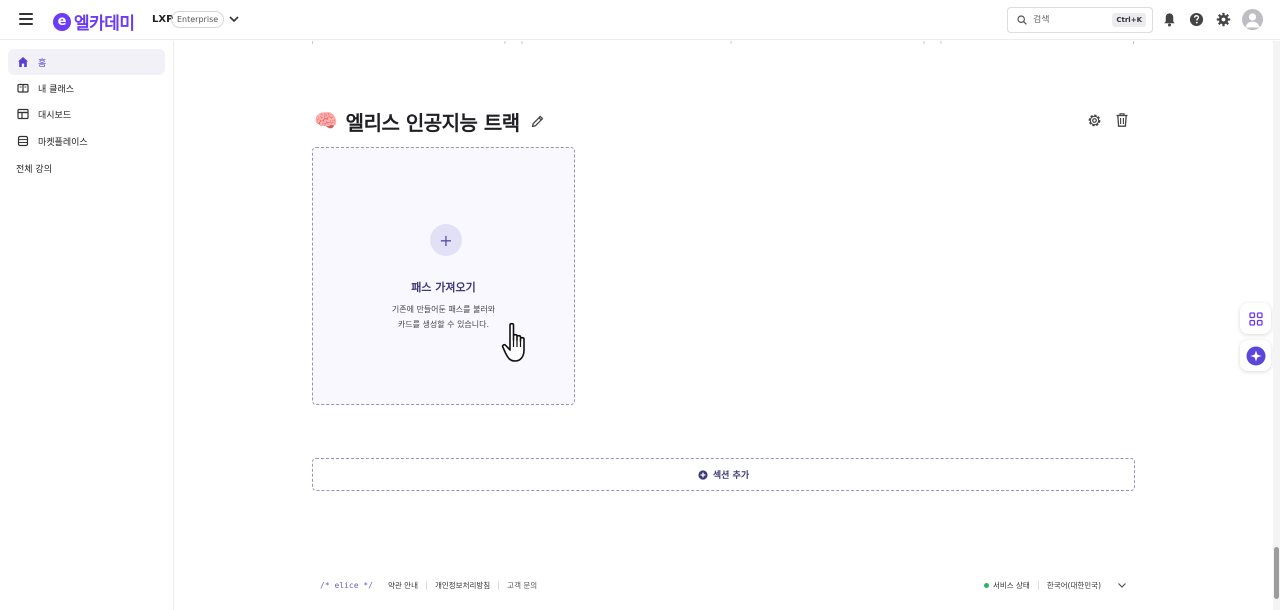  I want to click on menu-icon, so click(26, 19).